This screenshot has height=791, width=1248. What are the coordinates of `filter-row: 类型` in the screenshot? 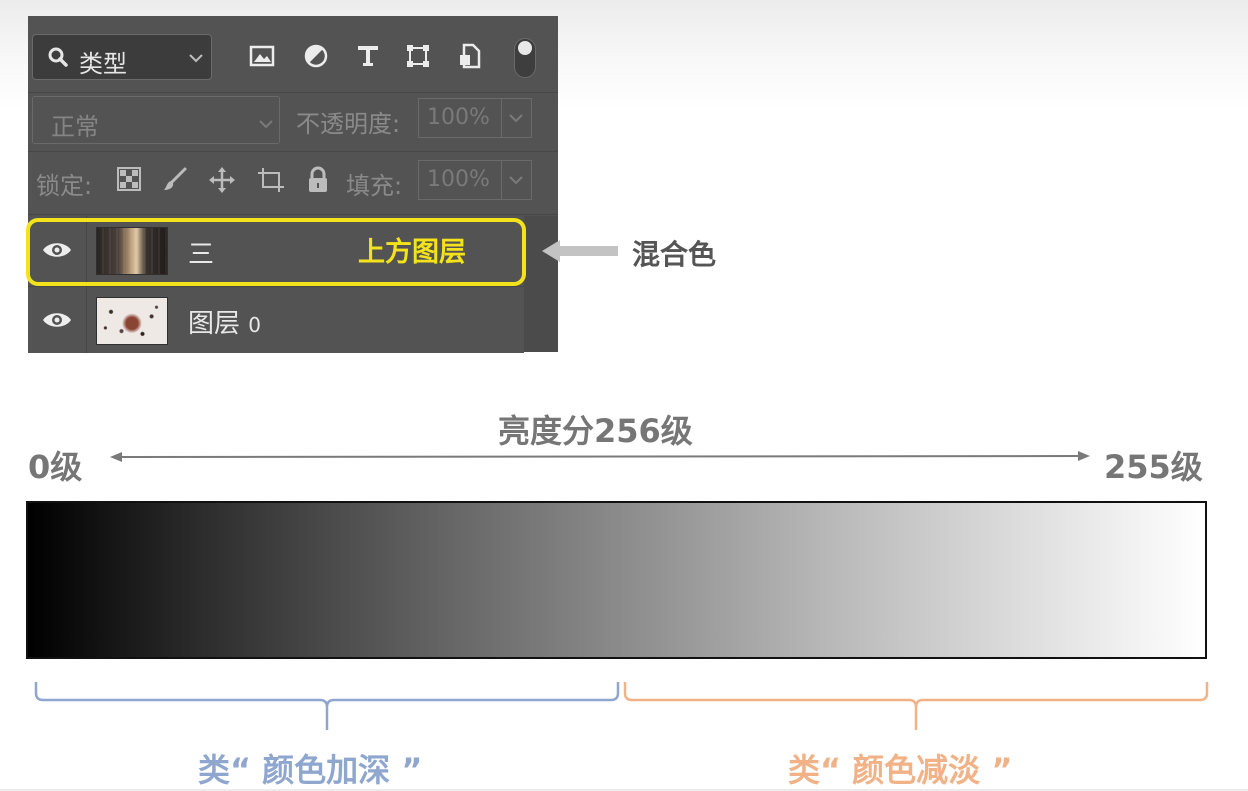 It's located at (293, 54).